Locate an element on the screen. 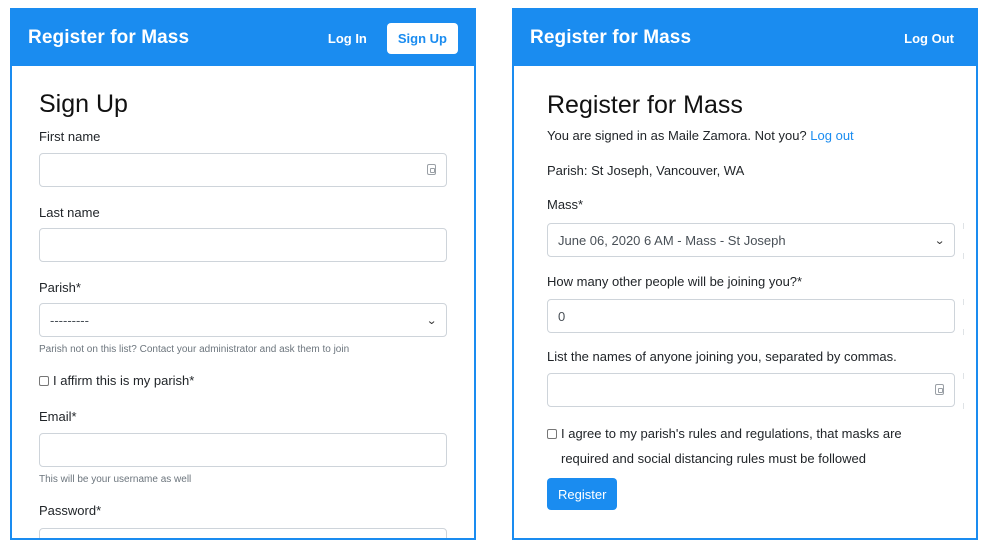 The image size is (988, 542). parish-selected: --------- is located at coordinates (69, 320).